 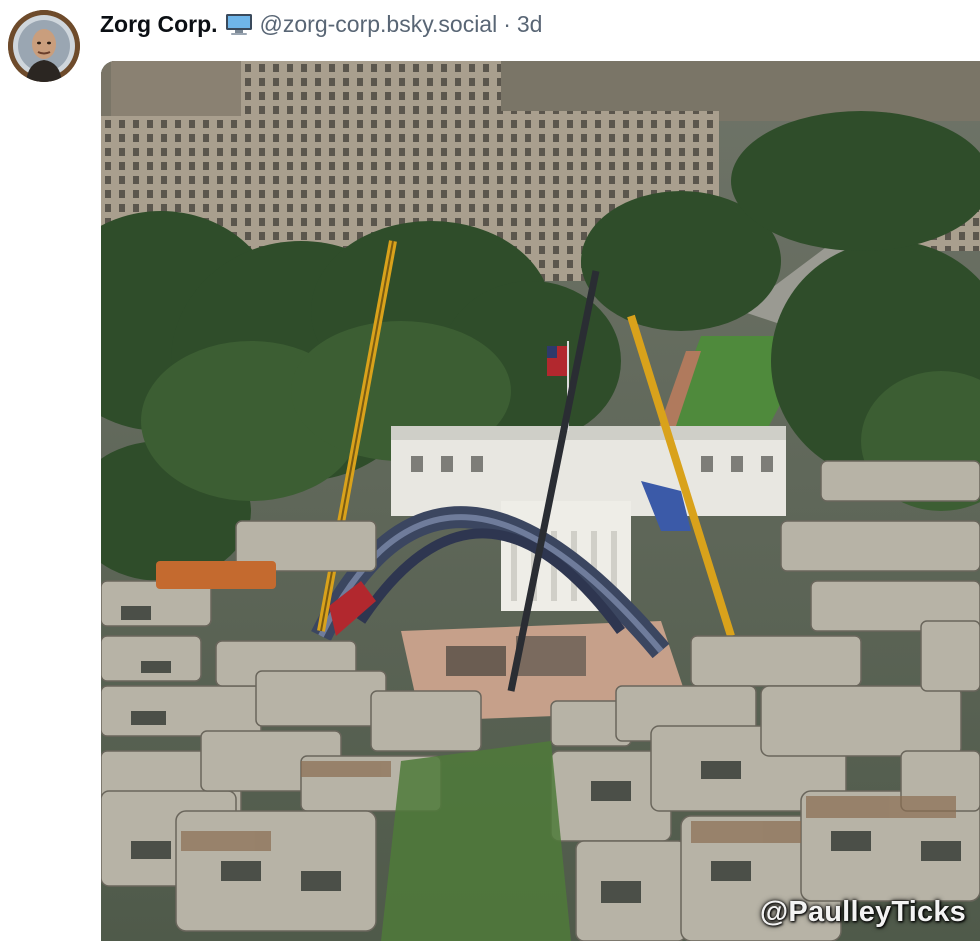 I want to click on avatar-image, so click(x=44, y=46).